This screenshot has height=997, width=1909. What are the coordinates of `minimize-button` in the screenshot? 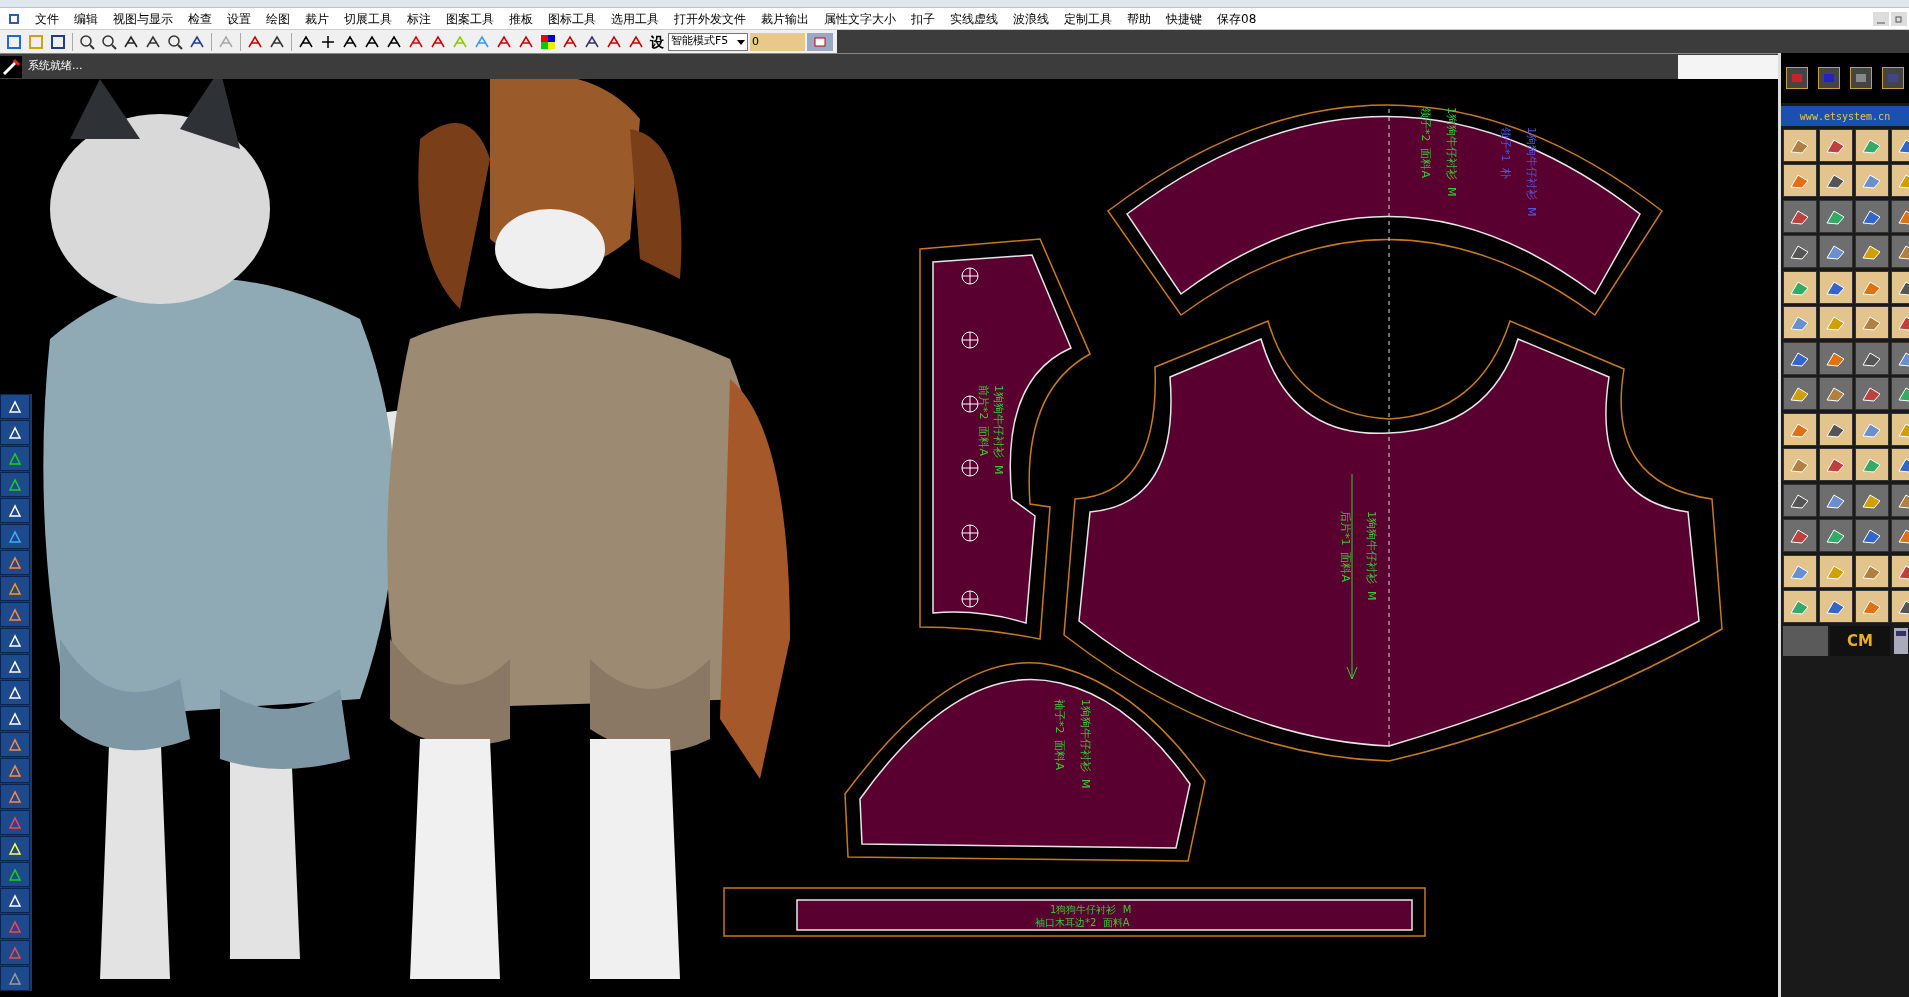 It's located at (1881, 18).